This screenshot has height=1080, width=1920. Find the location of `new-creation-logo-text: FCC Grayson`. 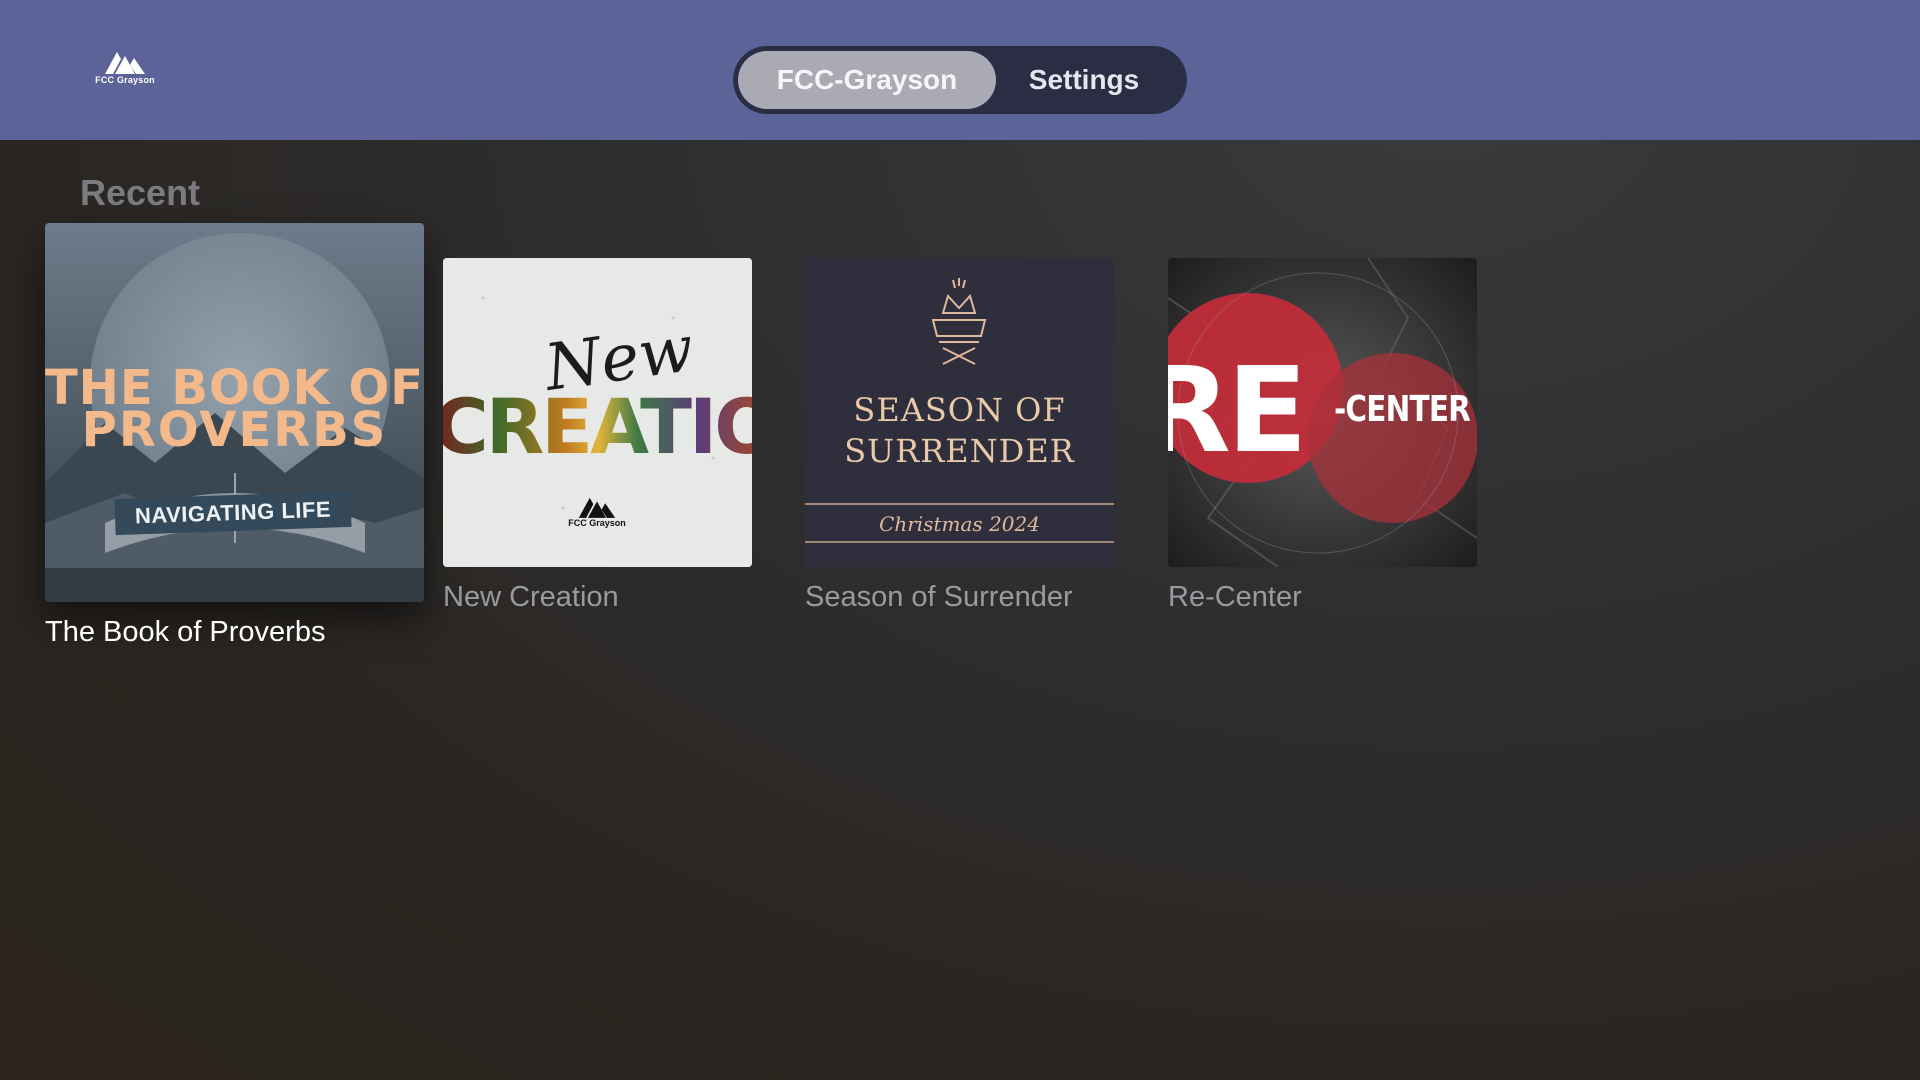

new-creation-logo-text: FCC Grayson is located at coordinates (597, 523).